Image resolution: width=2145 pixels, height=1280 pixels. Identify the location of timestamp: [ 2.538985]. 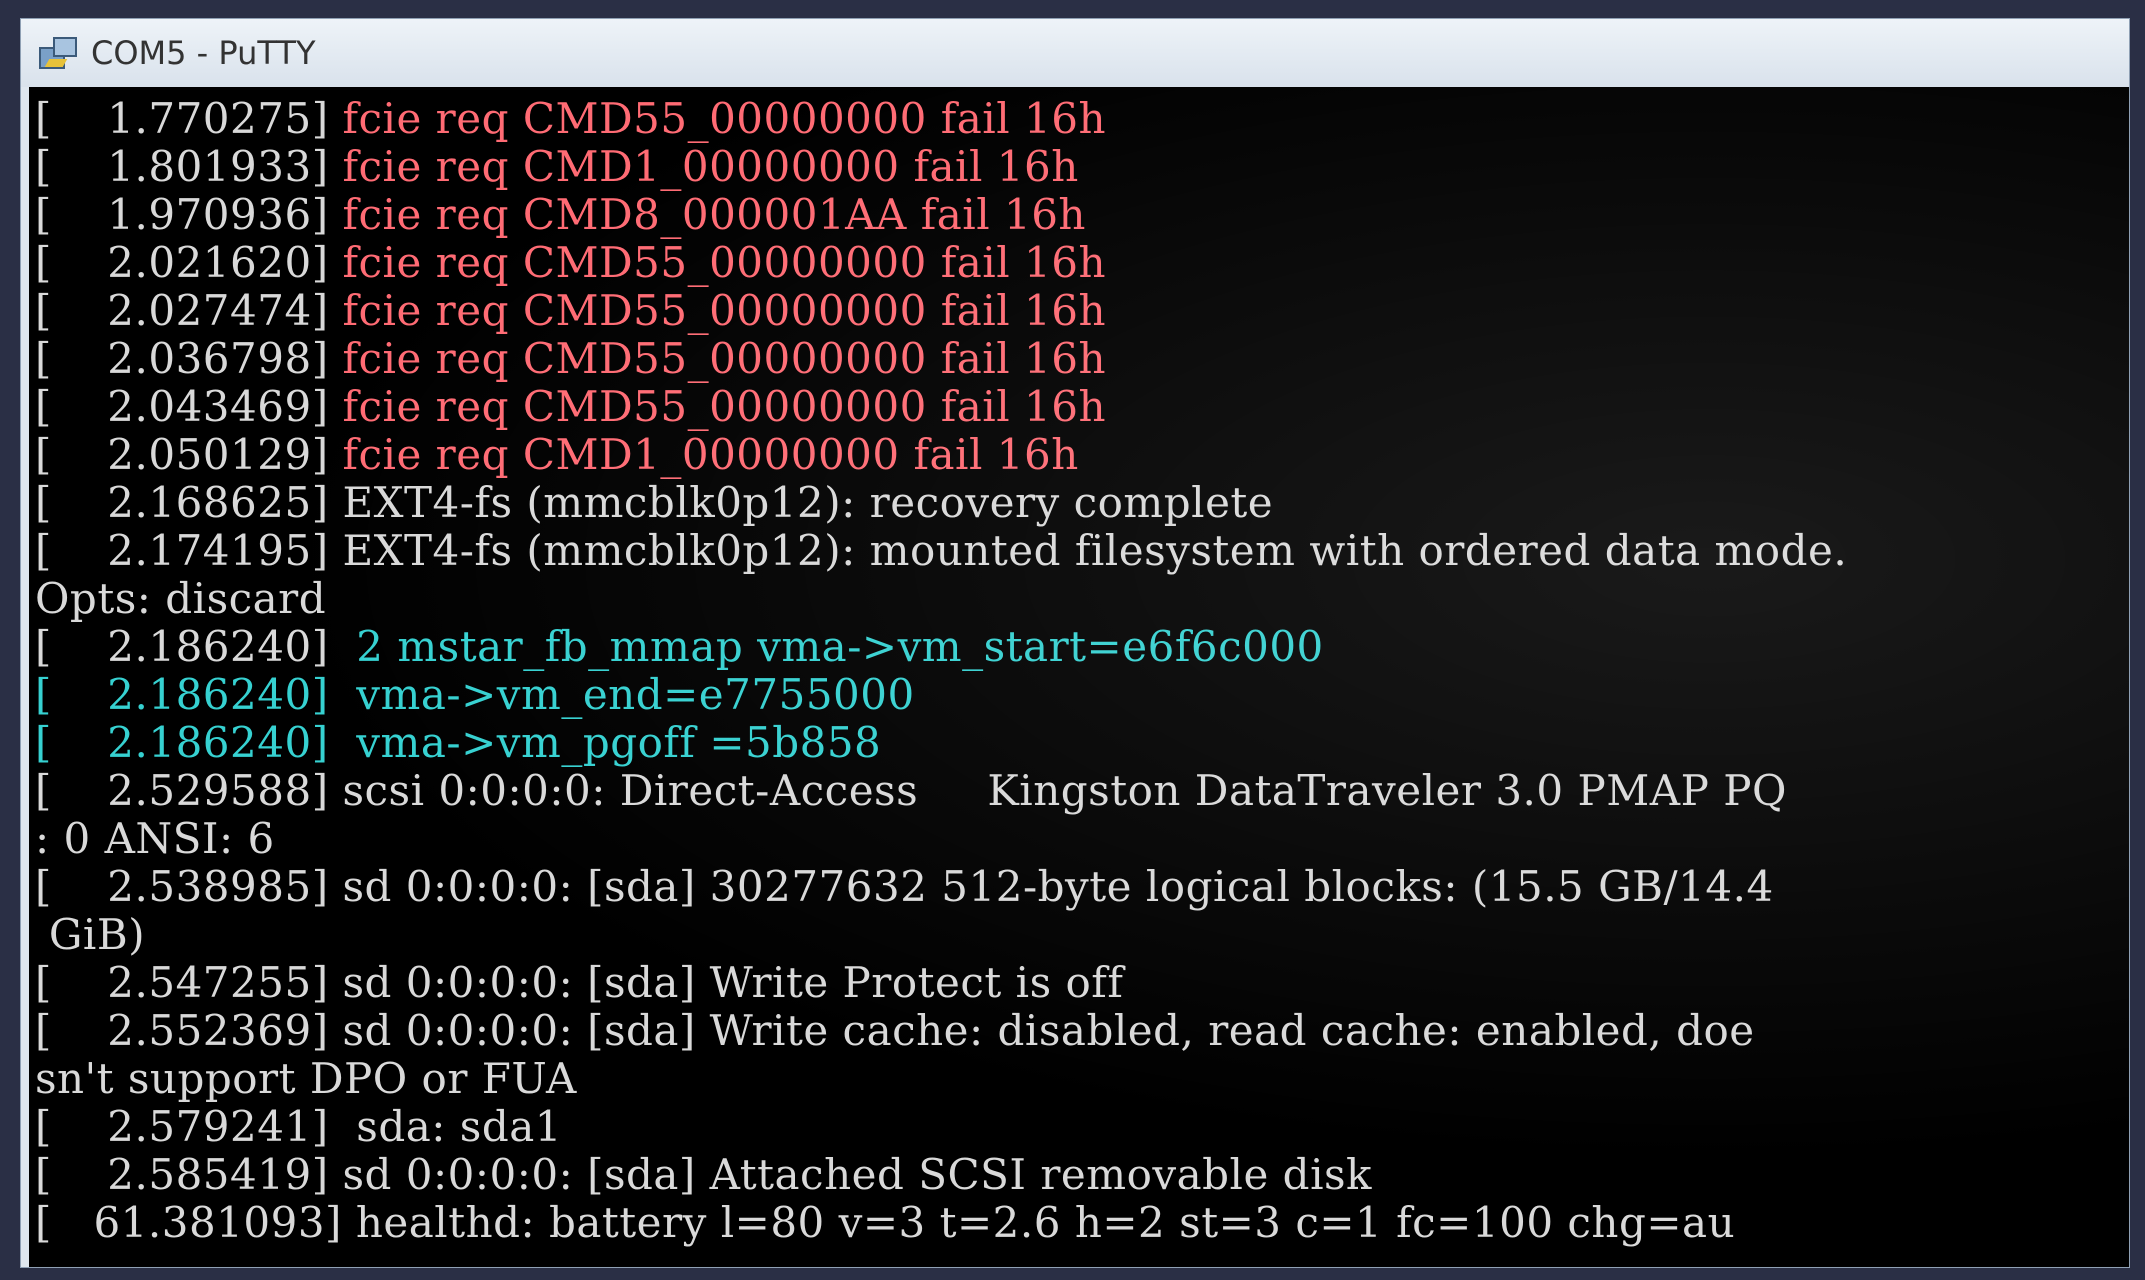
(189, 886).